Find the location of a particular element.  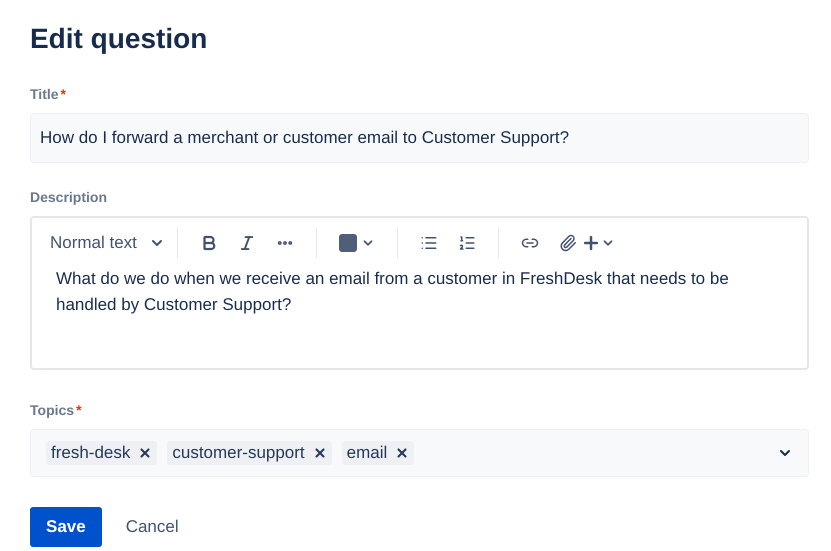

attachment-icon is located at coordinates (567, 243).